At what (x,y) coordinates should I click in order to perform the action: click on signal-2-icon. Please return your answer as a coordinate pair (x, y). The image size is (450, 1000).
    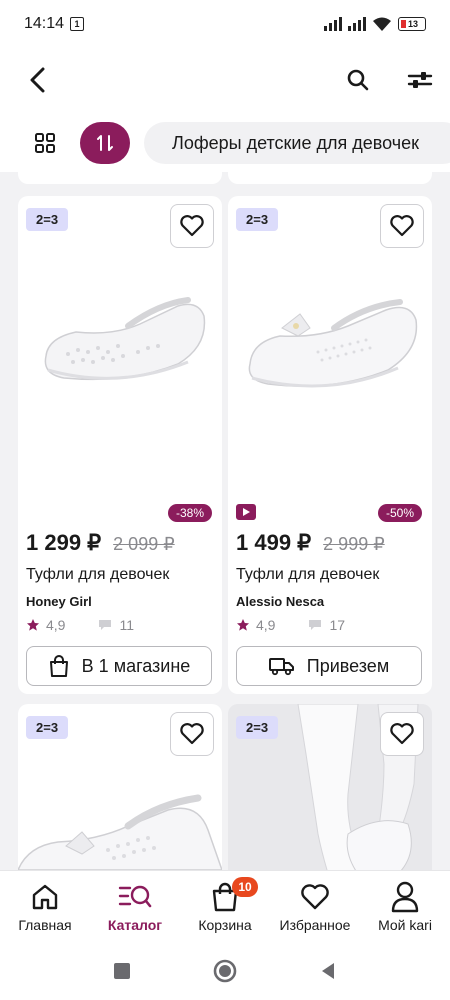
    Looking at the image, I should click on (357, 24).